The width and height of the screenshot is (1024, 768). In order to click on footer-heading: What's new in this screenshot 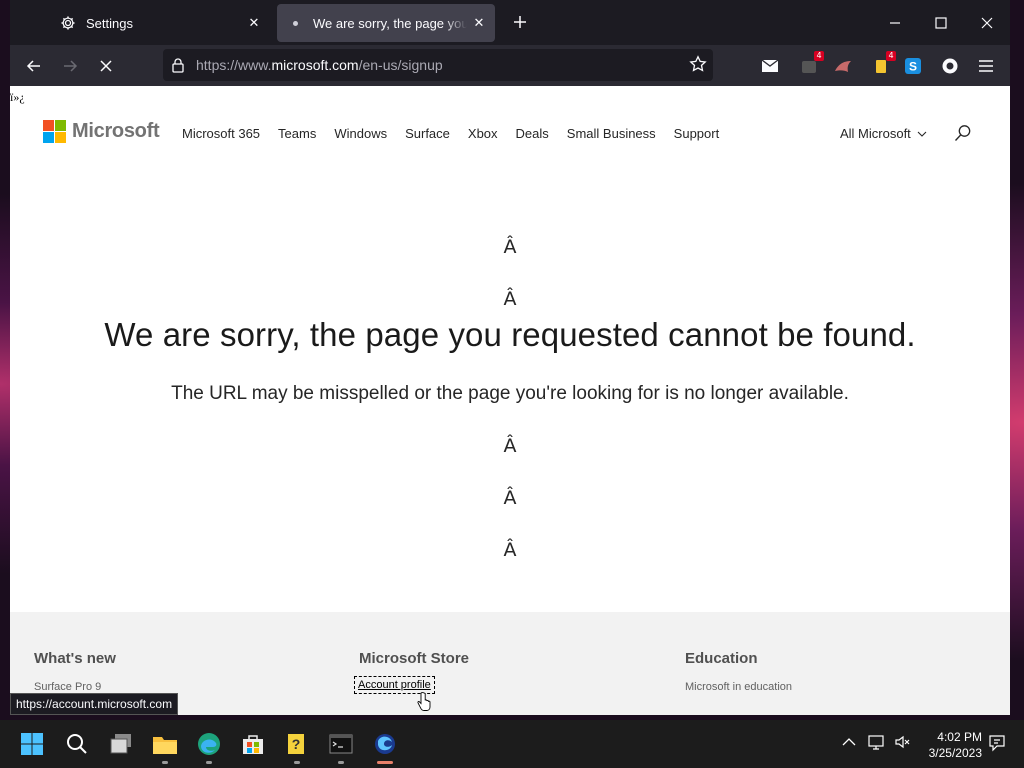, I will do `click(75, 658)`.